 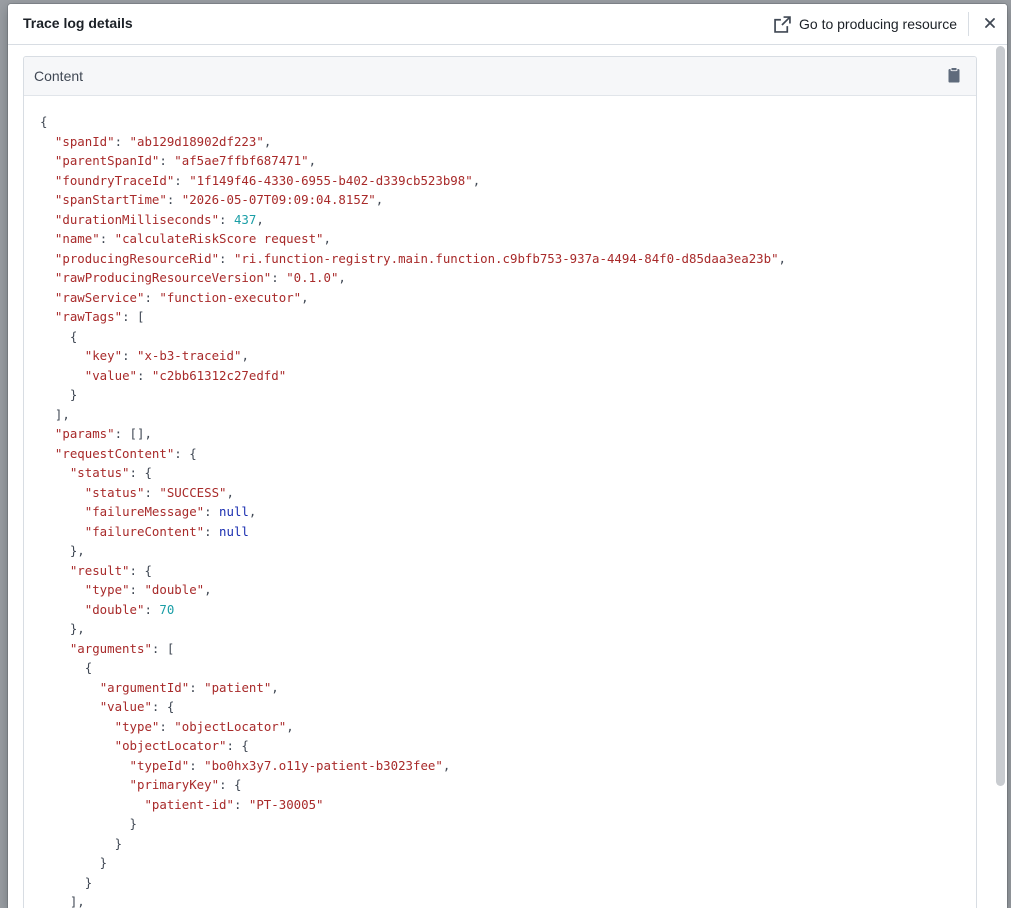 What do you see at coordinates (500, 76) in the screenshot?
I see `content-panel-header: Content` at bounding box center [500, 76].